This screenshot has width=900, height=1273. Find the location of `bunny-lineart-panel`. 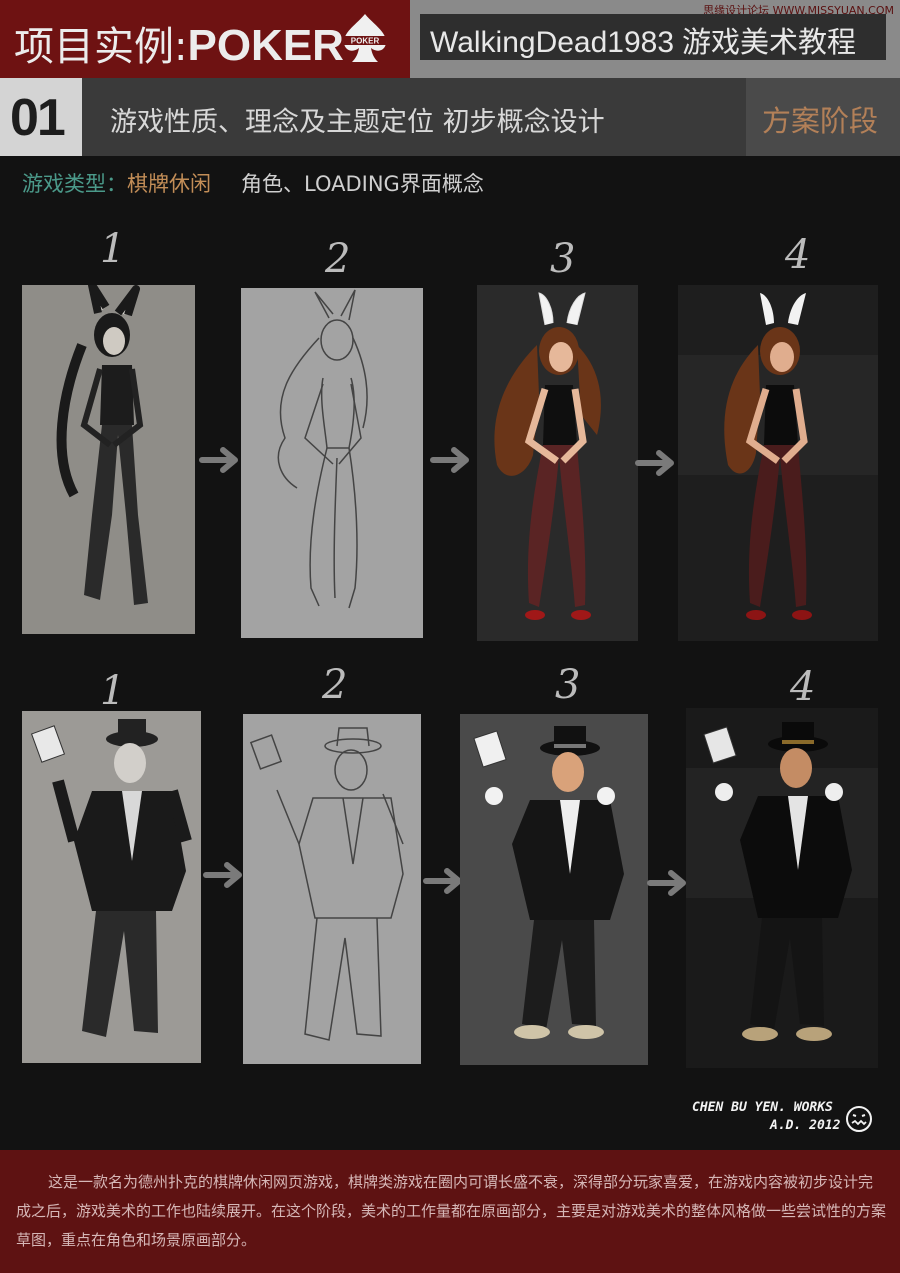

bunny-lineart-panel is located at coordinates (332, 463).